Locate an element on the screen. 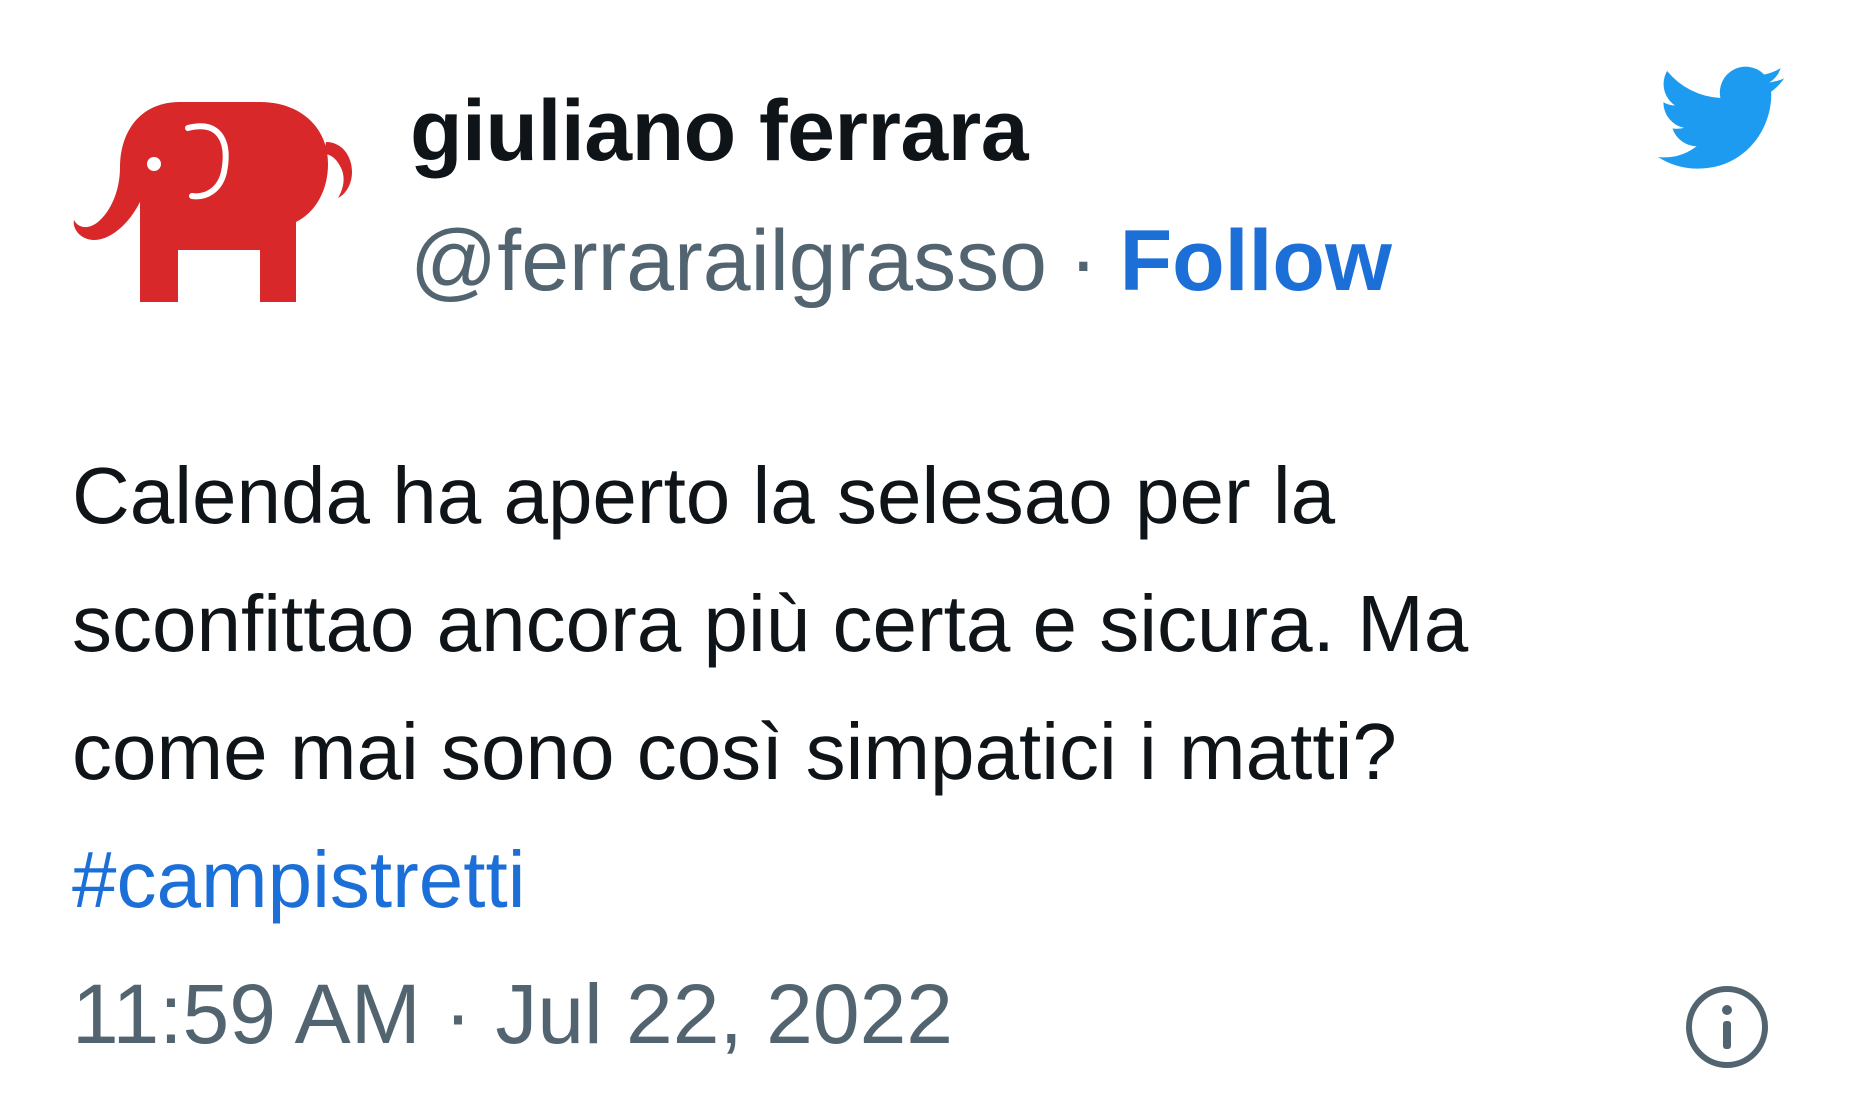 This screenshot has width=1868, height=1120. tweet-line: Calenda ha aperto la selesao per la is located at coordinates (704, 495).